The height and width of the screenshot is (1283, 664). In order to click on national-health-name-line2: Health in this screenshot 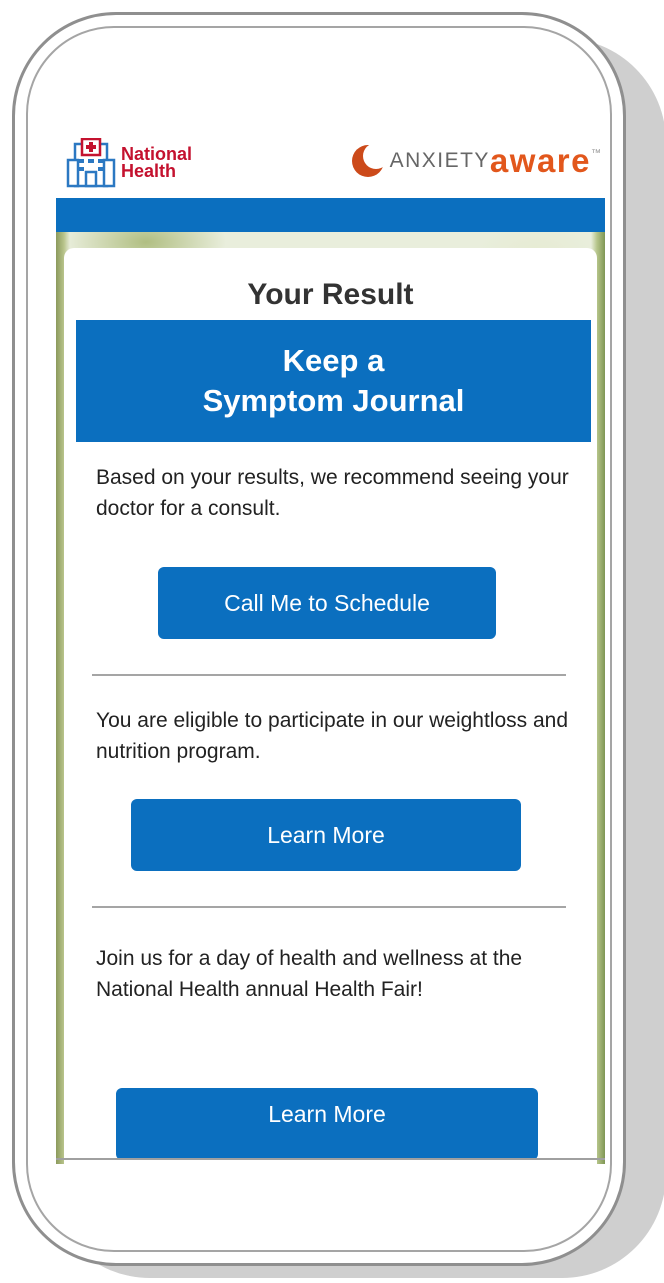, I will do `click(149, 171)`.